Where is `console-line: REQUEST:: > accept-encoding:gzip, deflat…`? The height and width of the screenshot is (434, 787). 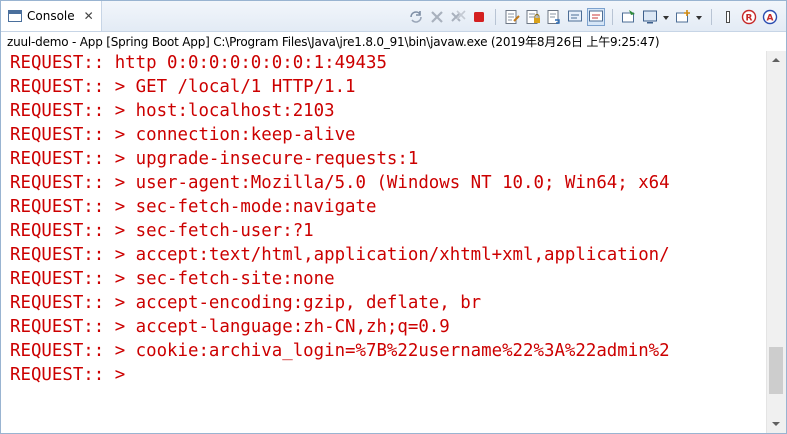
console-line: REQUEST:: > accept-encoding:gzip, deflat… is located at coordinates (246, 303).